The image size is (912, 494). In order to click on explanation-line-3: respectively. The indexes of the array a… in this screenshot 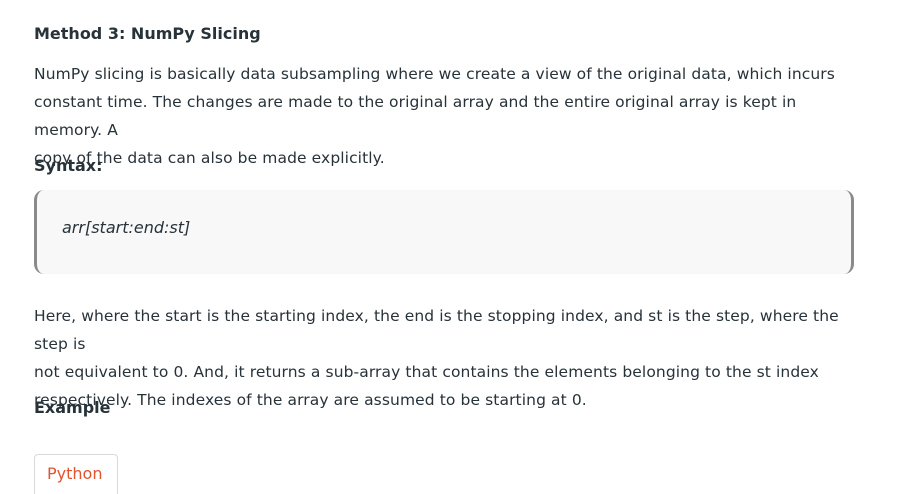, I will do `click(310, 400)`.